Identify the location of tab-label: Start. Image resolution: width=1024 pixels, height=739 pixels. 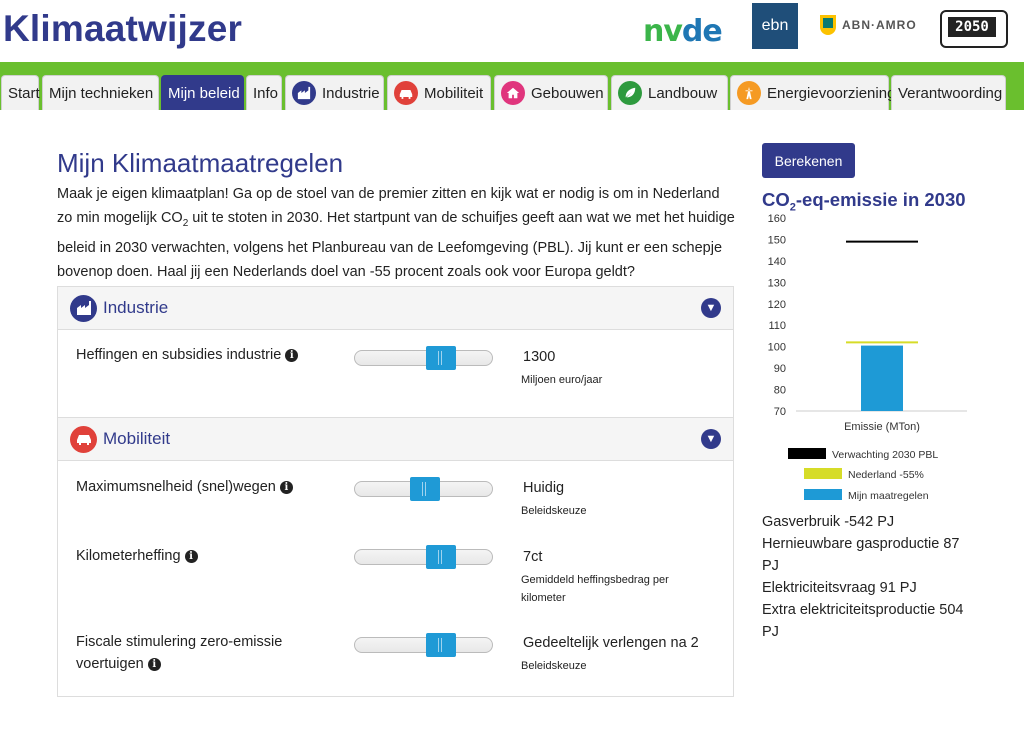
(24, 93).